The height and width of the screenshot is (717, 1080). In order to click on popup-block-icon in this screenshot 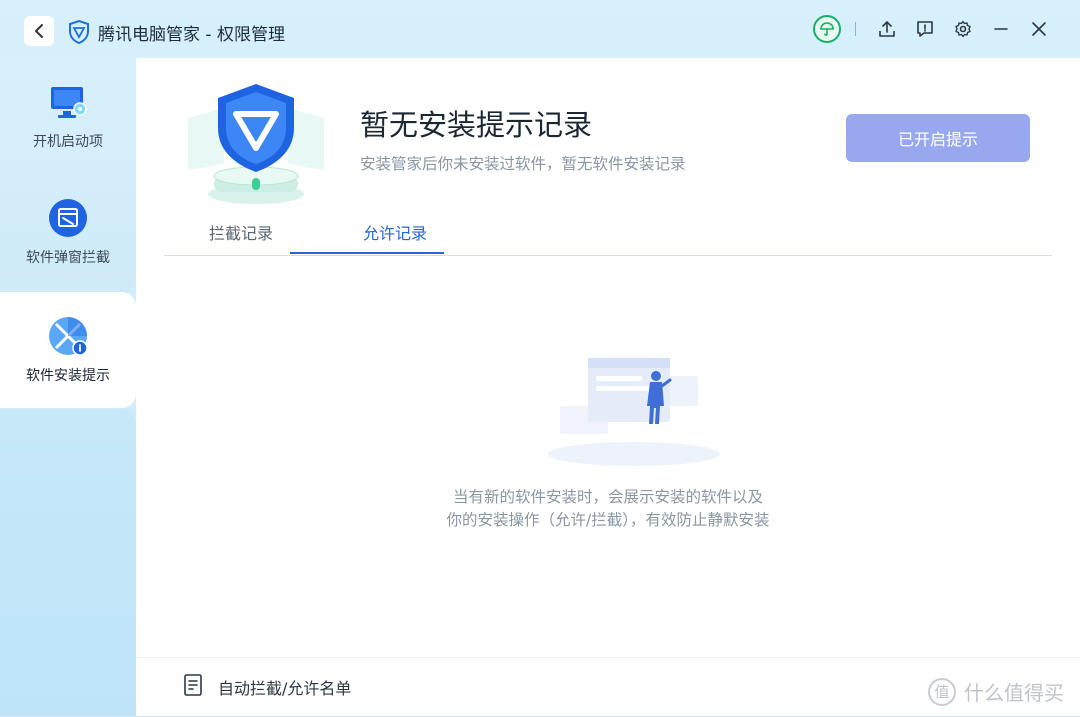, I will do `click(68, 218)`.